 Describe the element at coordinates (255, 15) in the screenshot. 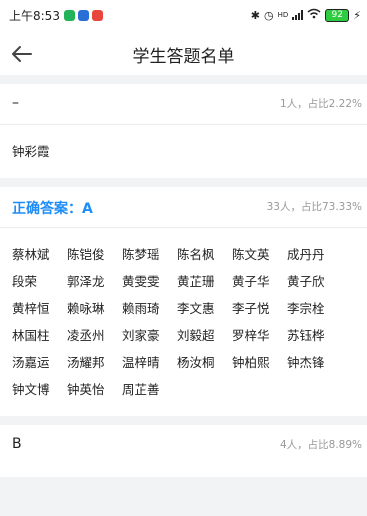

I see `bluetooth-icon: ✱` at that location.